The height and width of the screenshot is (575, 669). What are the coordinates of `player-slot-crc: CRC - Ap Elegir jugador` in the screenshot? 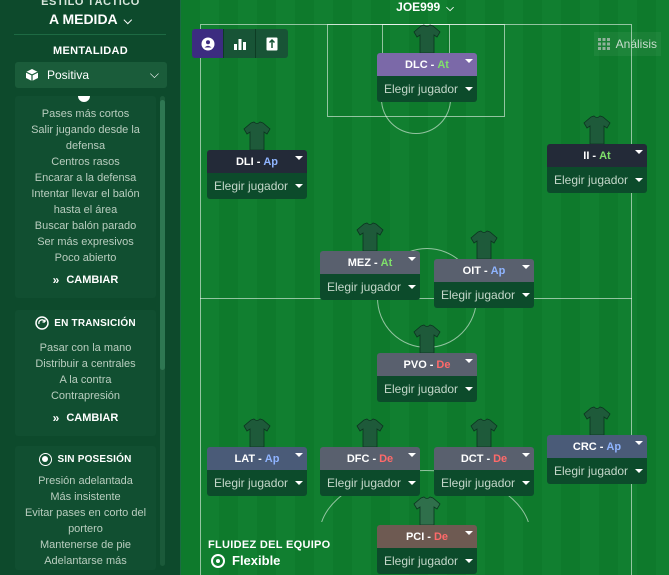 It's located at (597, 446).